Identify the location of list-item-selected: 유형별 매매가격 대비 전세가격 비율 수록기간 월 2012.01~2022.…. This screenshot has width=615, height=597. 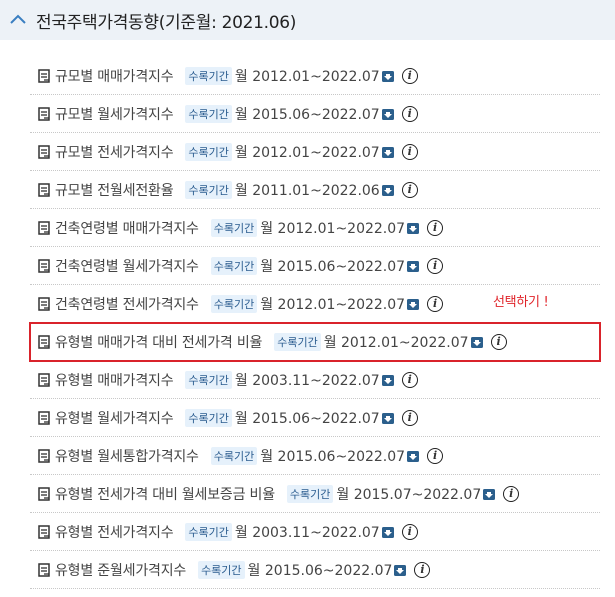
(315, 342).